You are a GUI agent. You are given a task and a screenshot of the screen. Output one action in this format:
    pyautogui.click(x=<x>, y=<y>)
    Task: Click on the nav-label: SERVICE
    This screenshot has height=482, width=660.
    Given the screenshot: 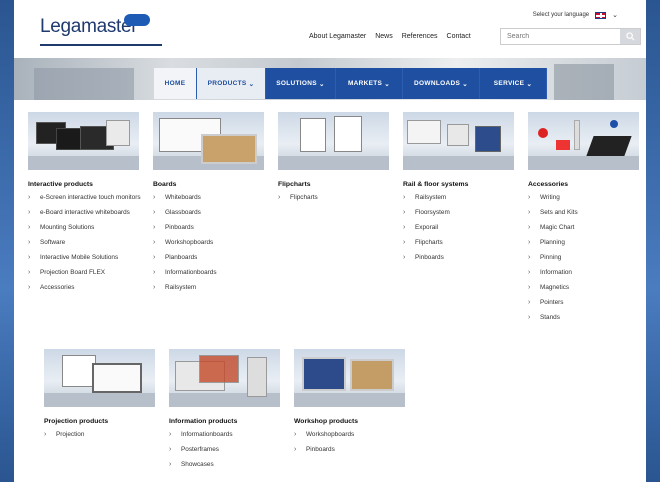 What is the action you would take?
    pyautogui.click(x=509, y=83)
    